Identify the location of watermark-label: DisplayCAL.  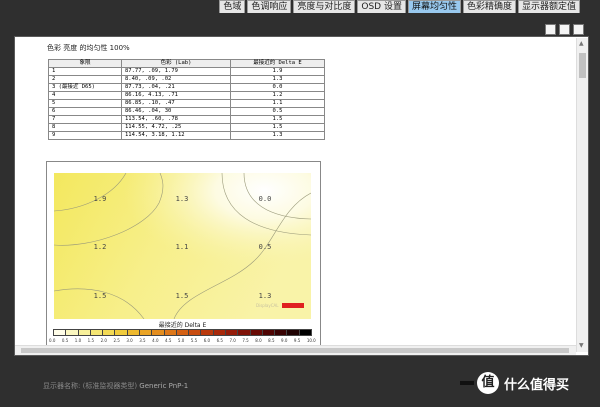
(267, 305).